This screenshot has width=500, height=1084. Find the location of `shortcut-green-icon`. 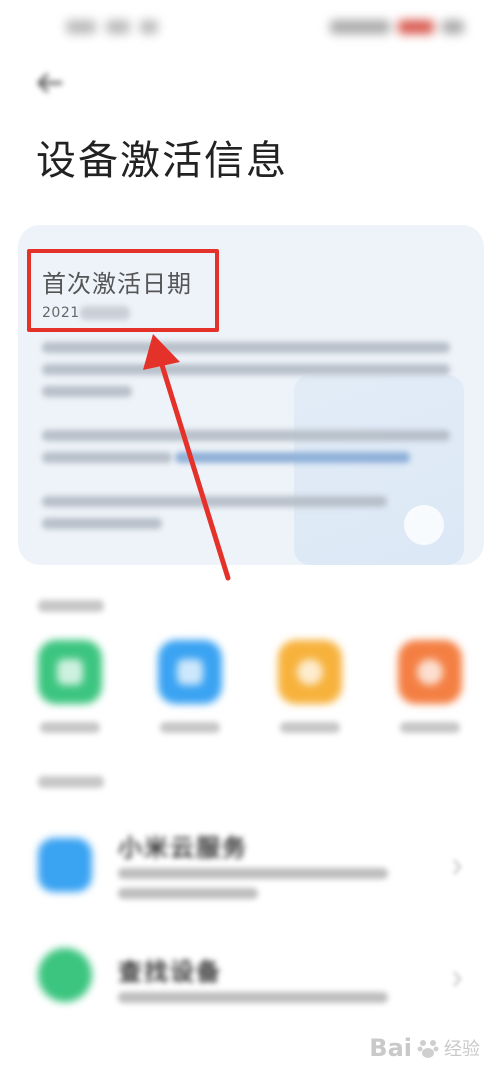

shortcut-green-icon is located at coordinates (70, 672).